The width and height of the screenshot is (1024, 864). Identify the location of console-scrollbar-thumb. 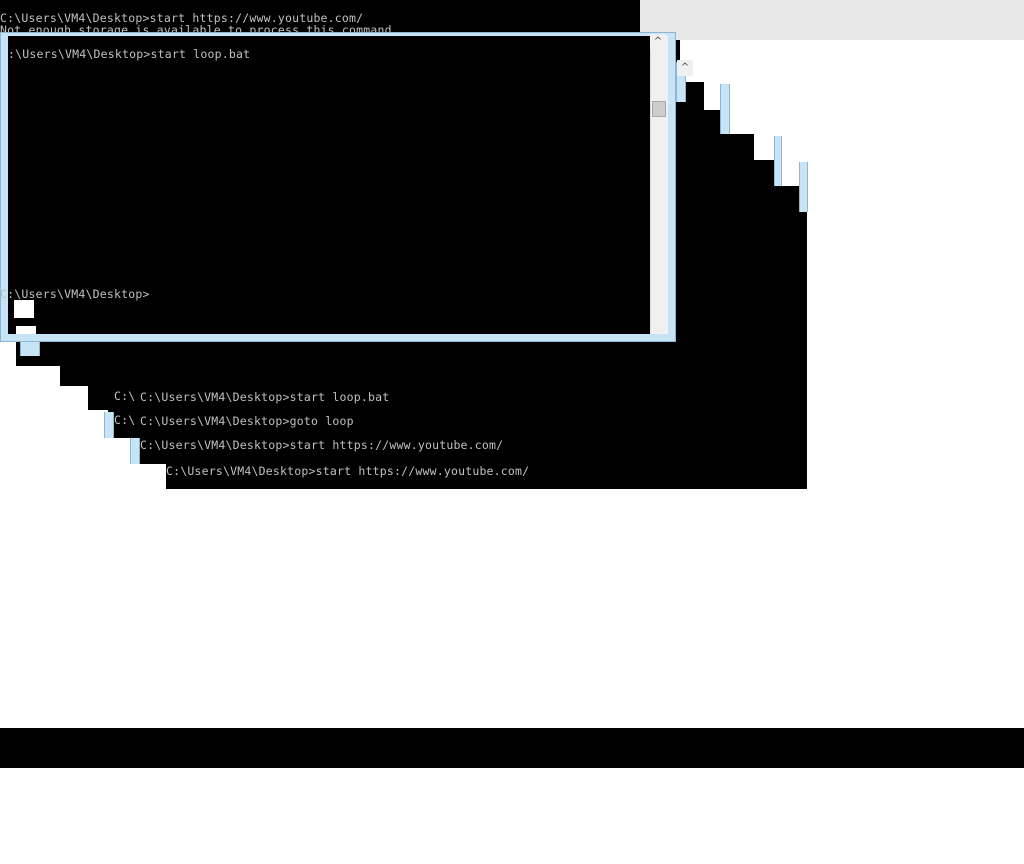
(659, 109).